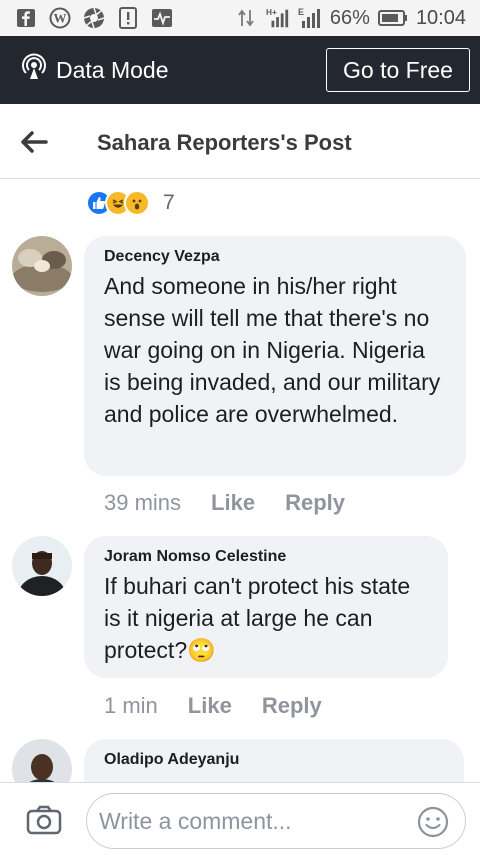 Image resolution: width=480 pixels, height=855 pixels. I want to click on comment-time: 1 min, so click(131, 705).